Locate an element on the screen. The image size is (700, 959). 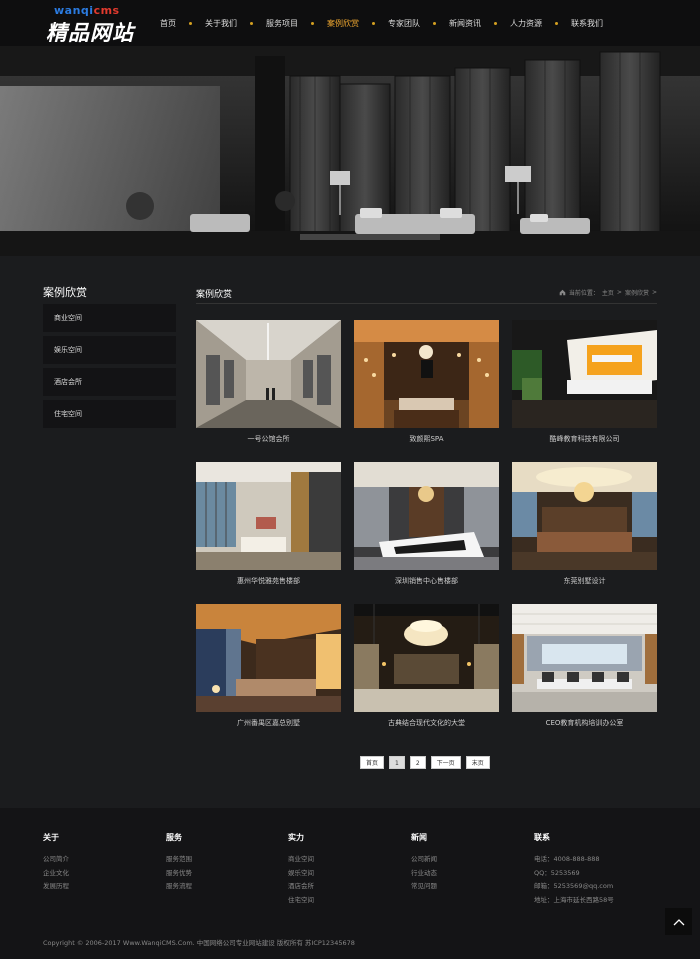
footer-col-strength: 实力 商业空间 娱乐空间 酒店会所 住宅空间 is located at coordinates (301, 869).